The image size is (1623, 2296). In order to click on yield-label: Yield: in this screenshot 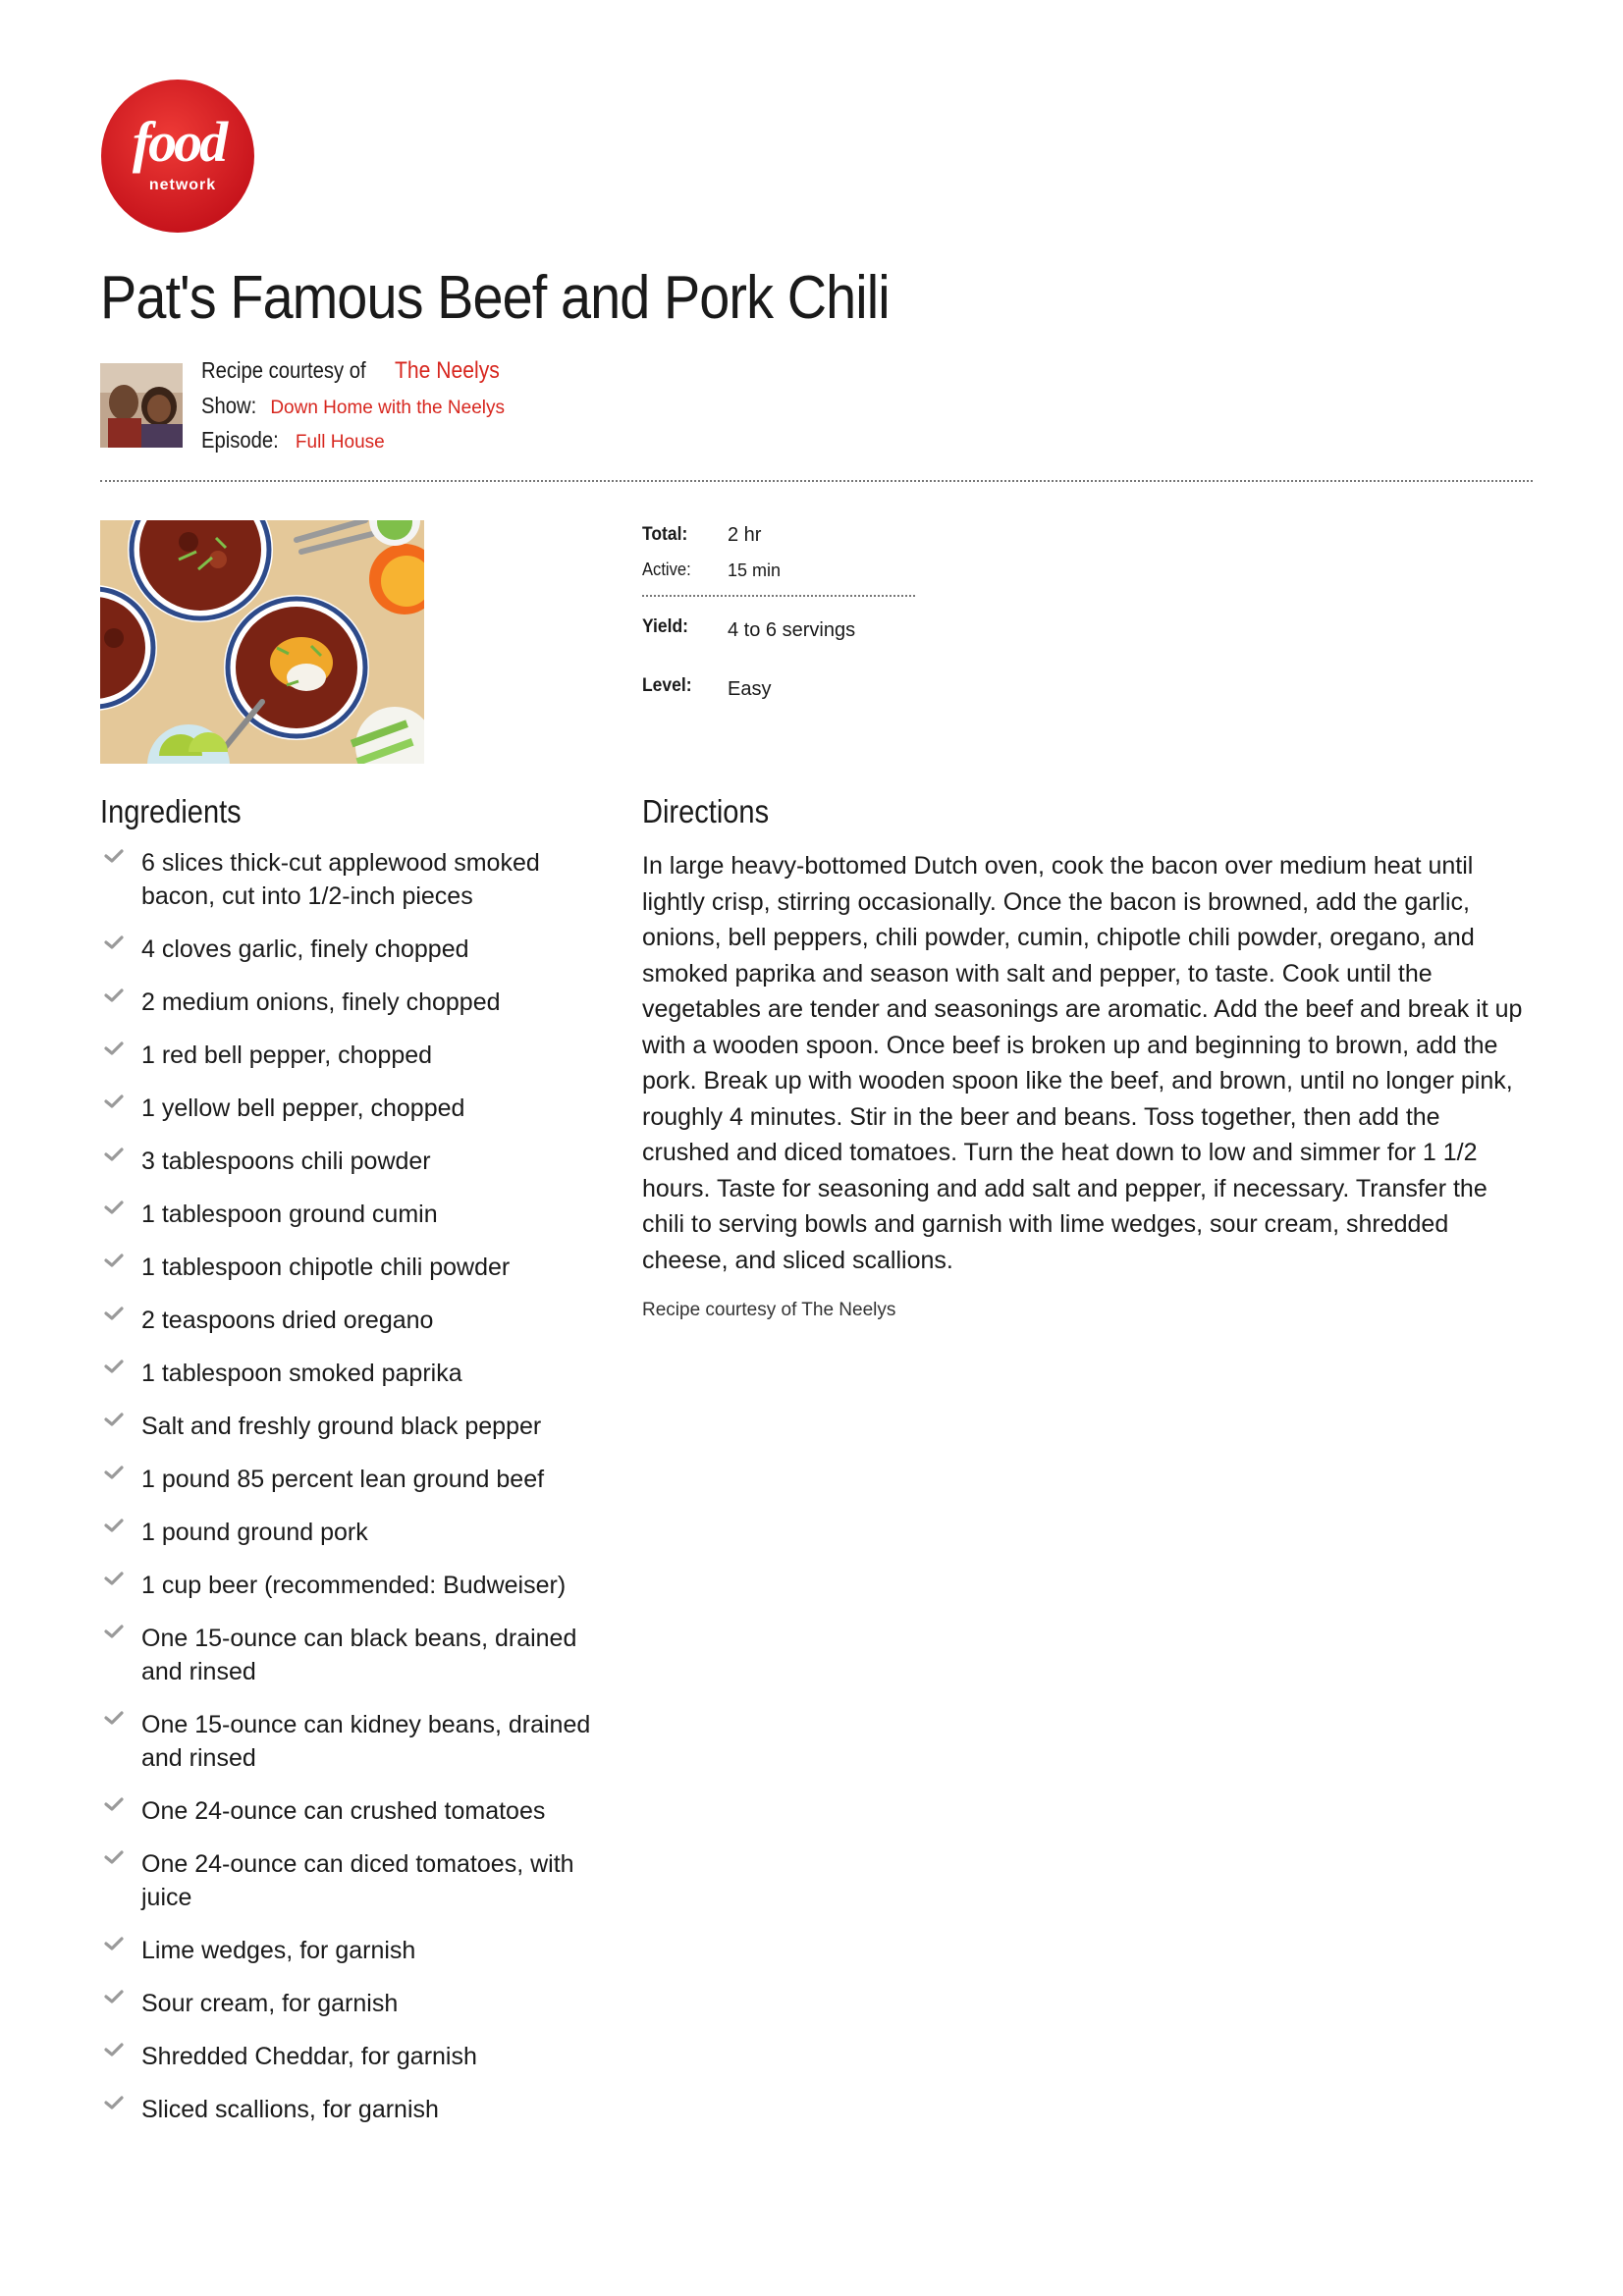, I will do `click(665, 626)`.